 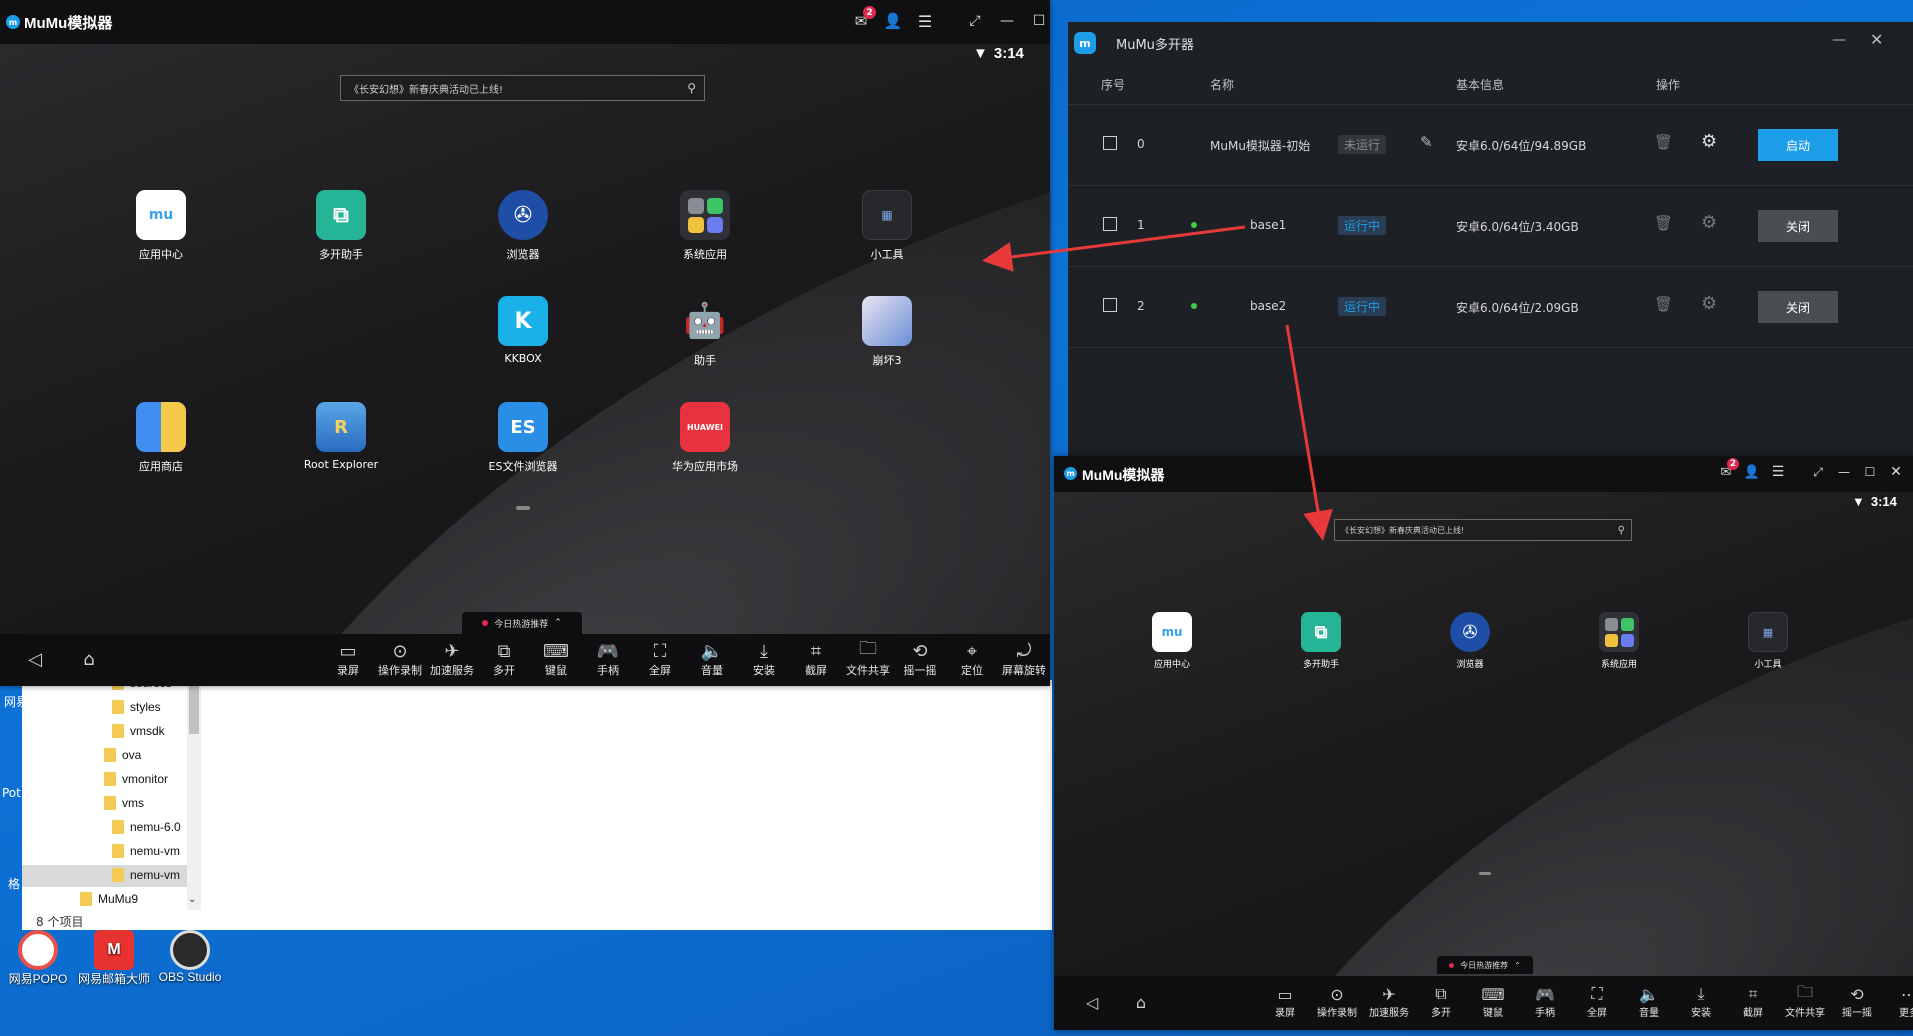 What do you see at coordinates (136, 707) in the screenshot?
I see `folder-item: styles` at bounding box center [136, 707].